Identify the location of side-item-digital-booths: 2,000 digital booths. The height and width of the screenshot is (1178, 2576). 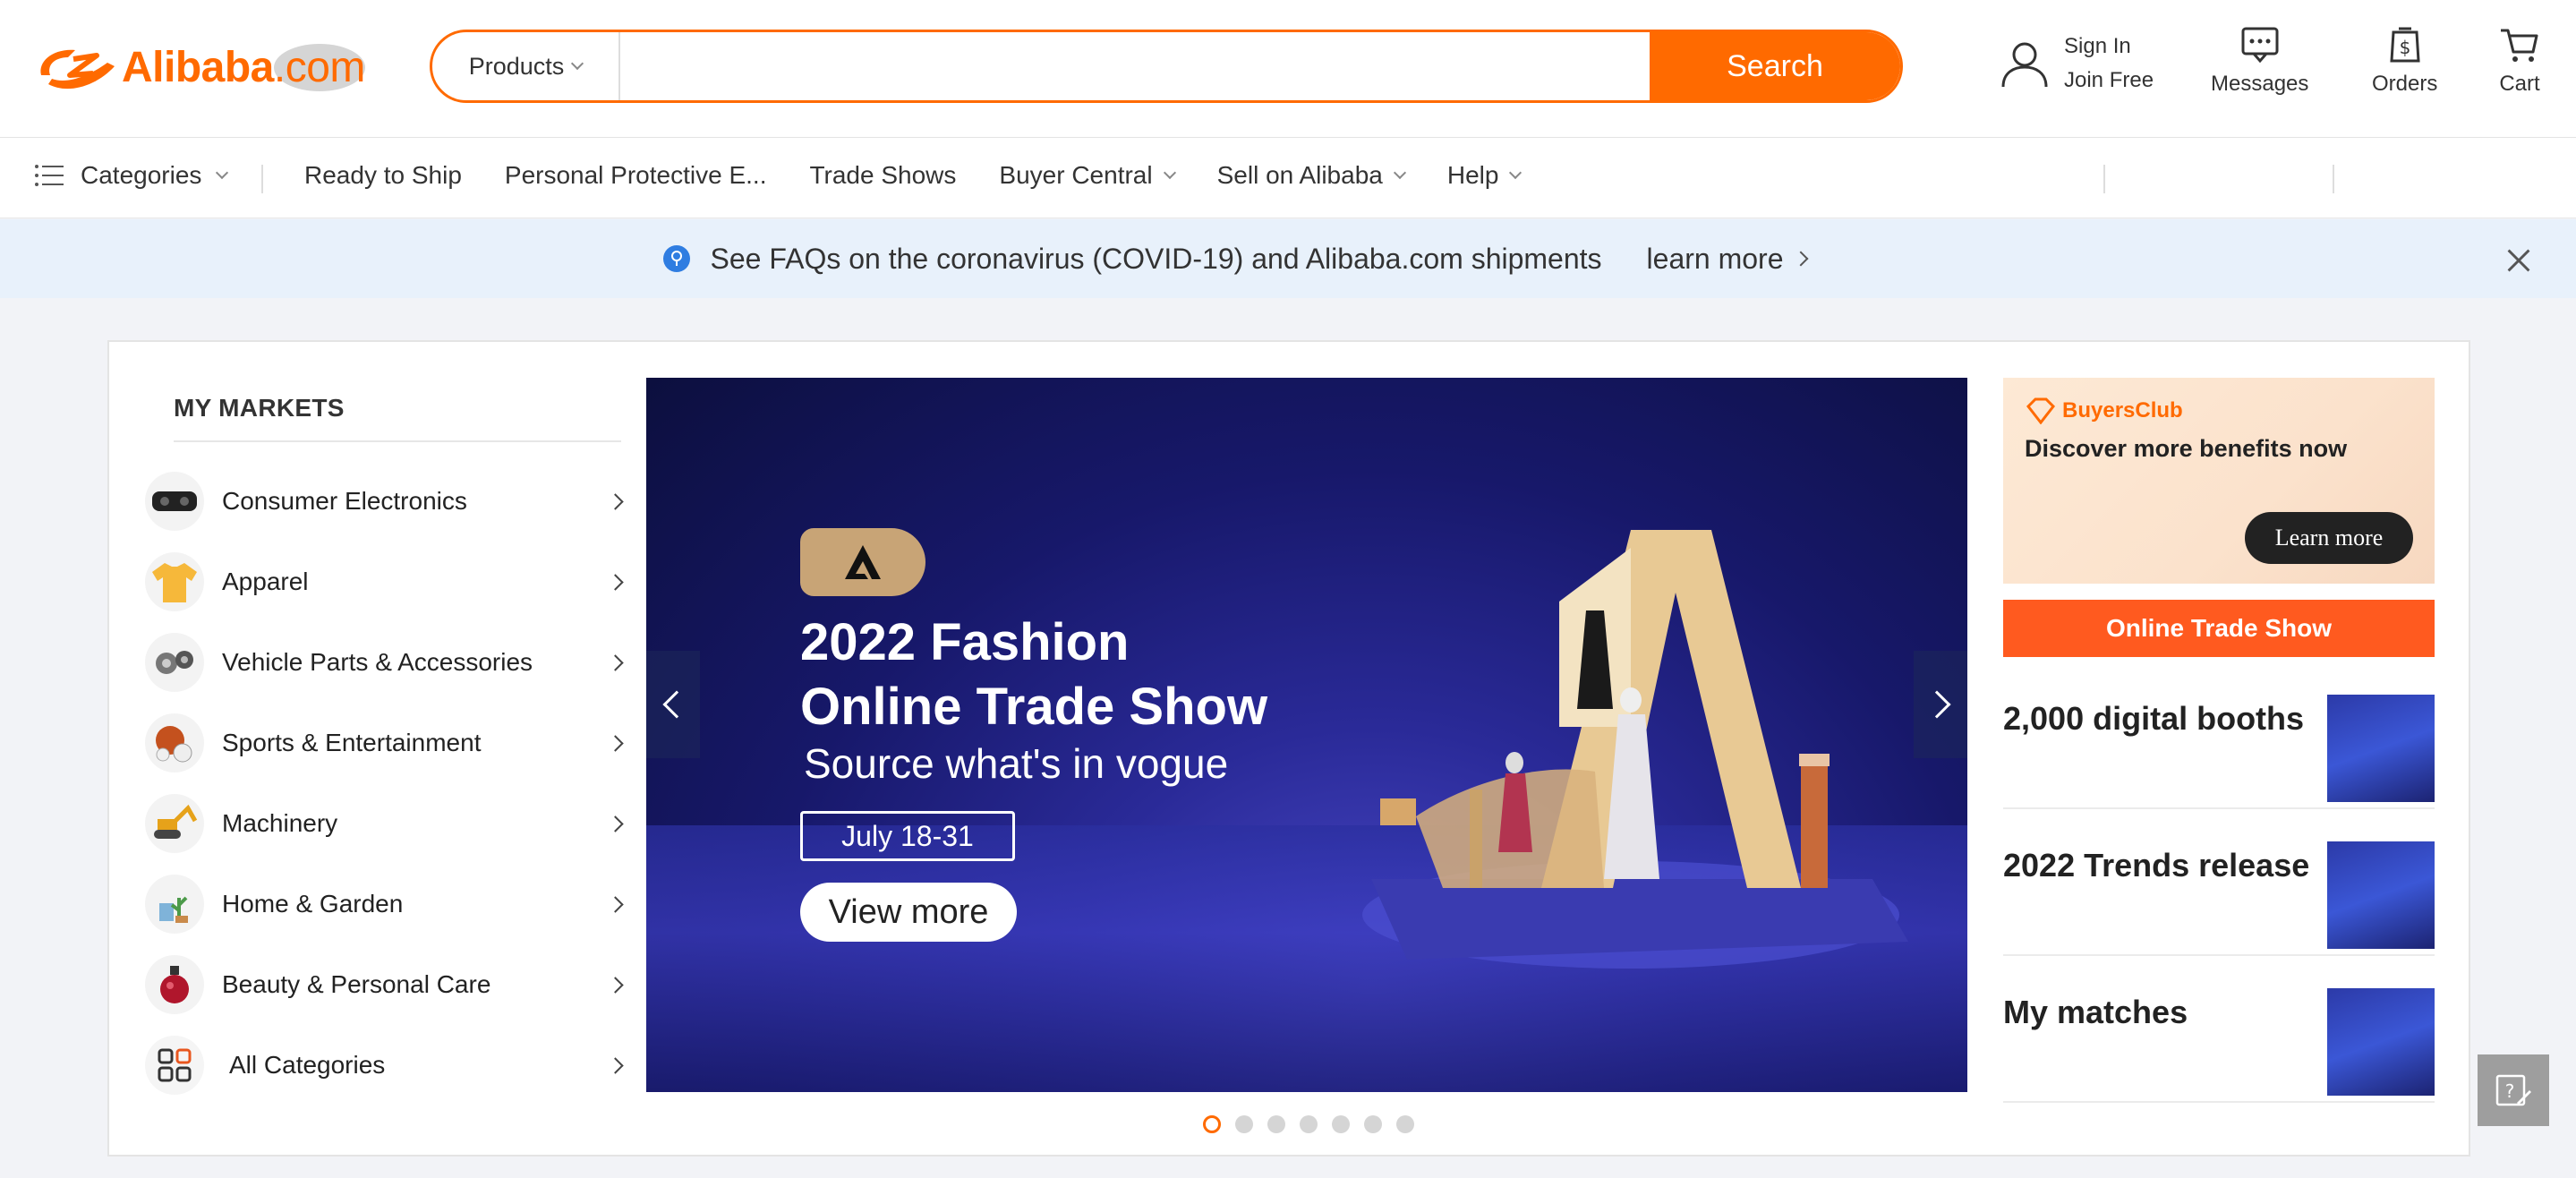
(2219, 743).